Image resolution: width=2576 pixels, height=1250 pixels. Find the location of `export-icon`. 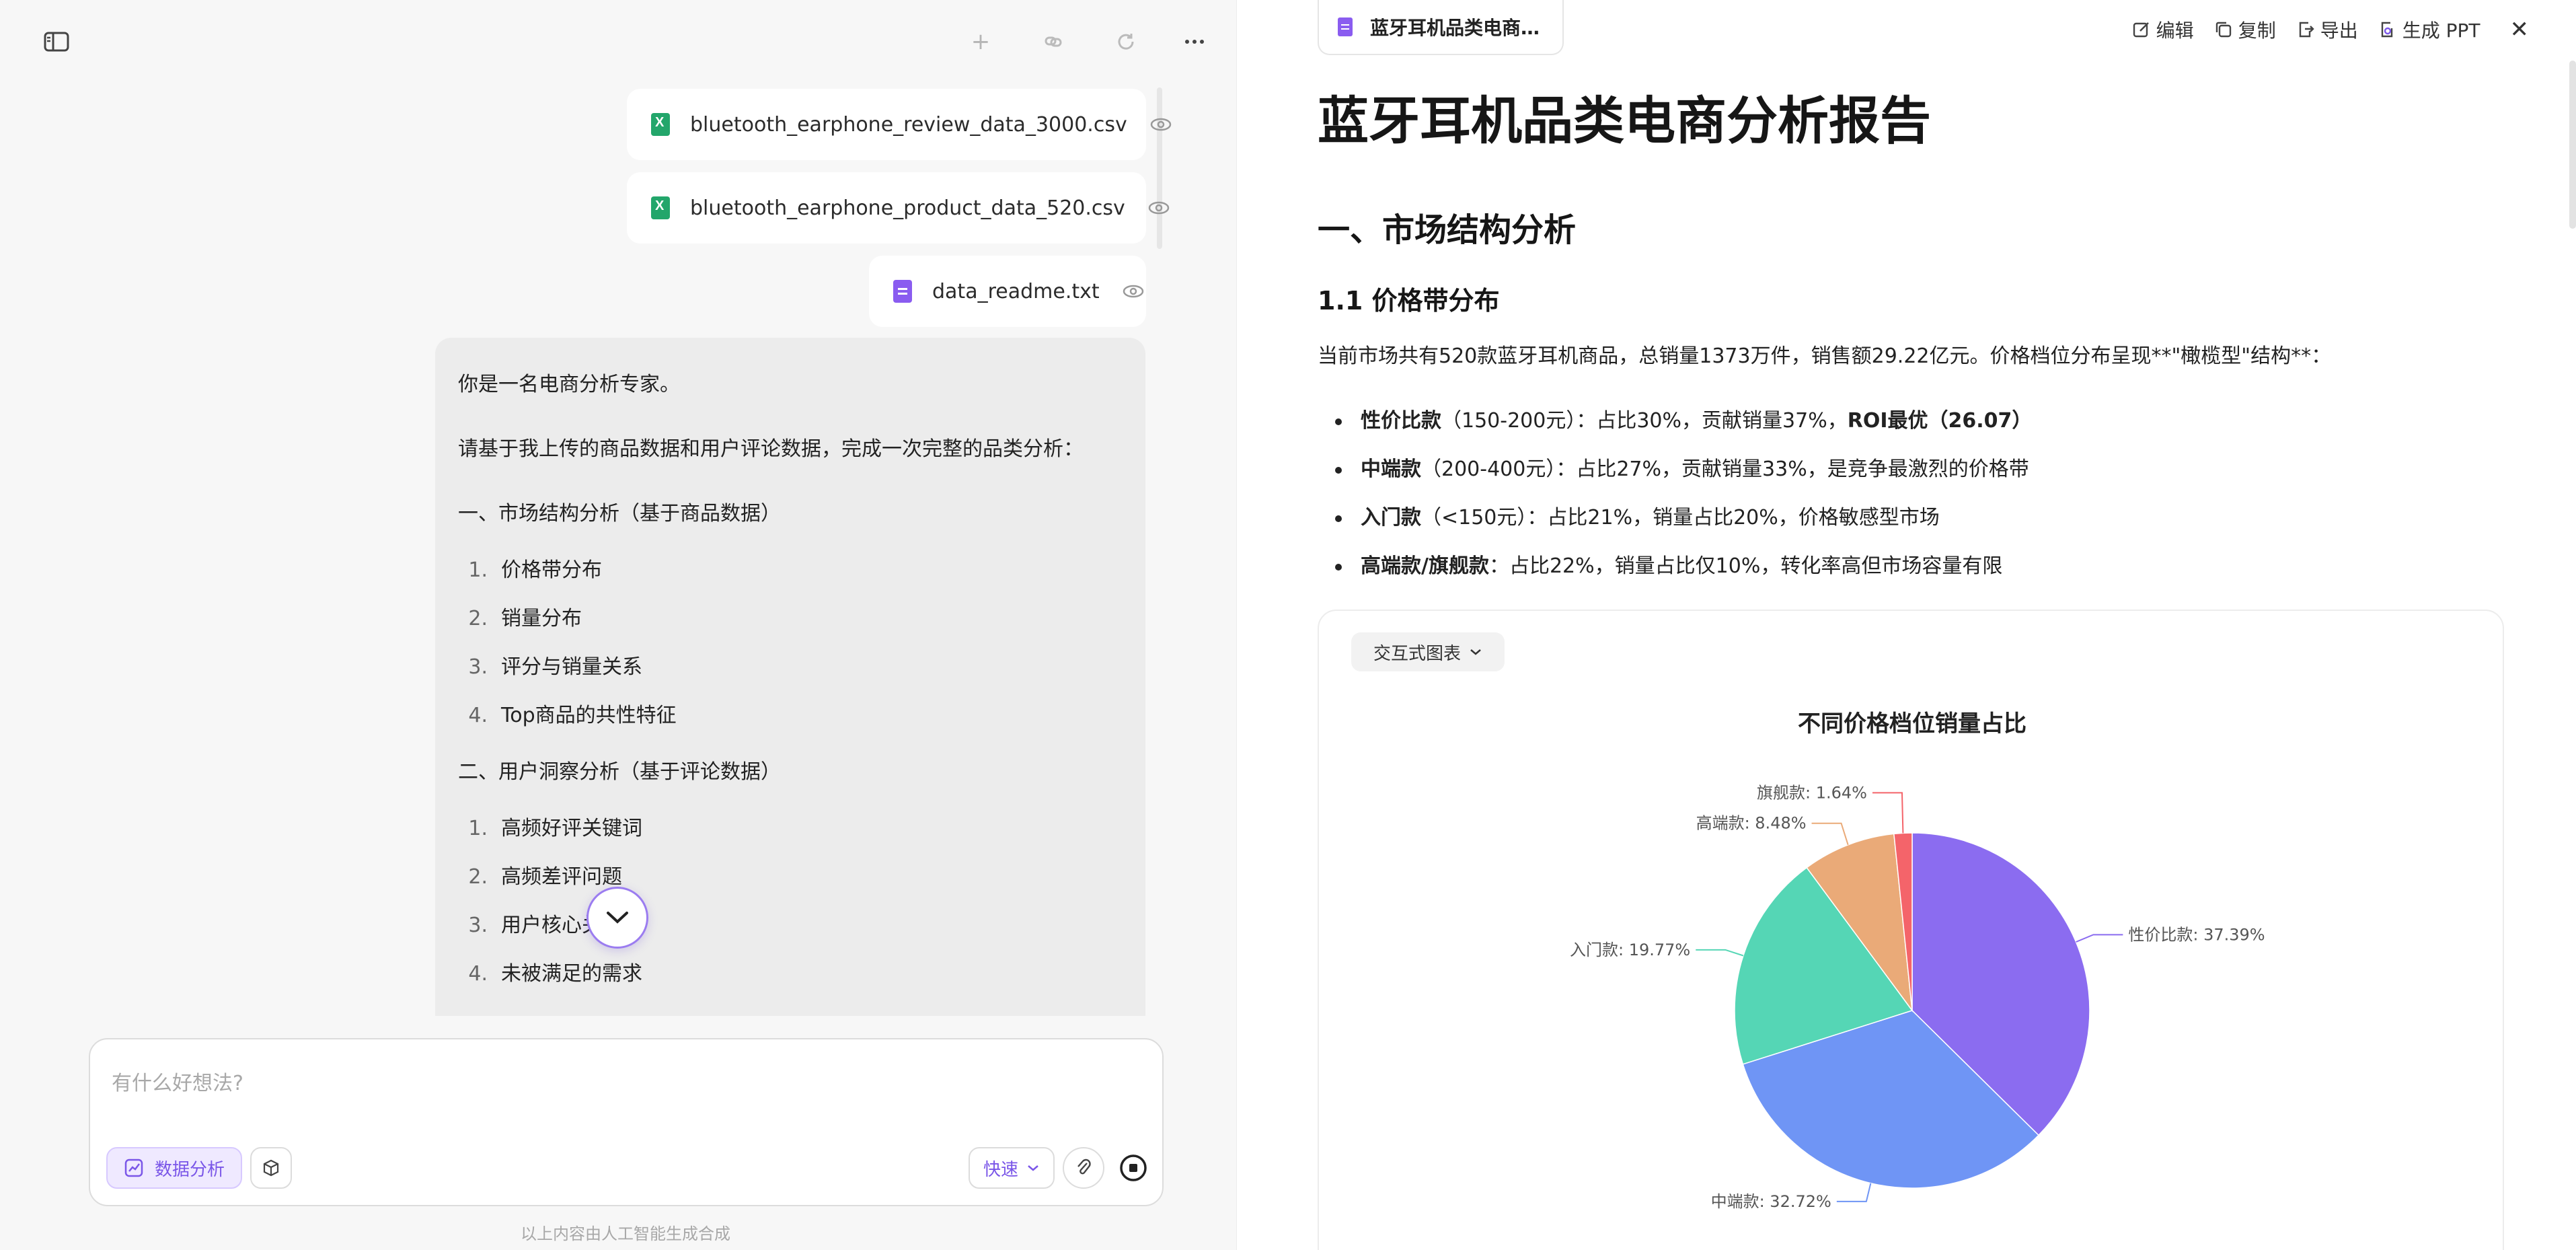

export-icon is located at coordinates (2306, 30).